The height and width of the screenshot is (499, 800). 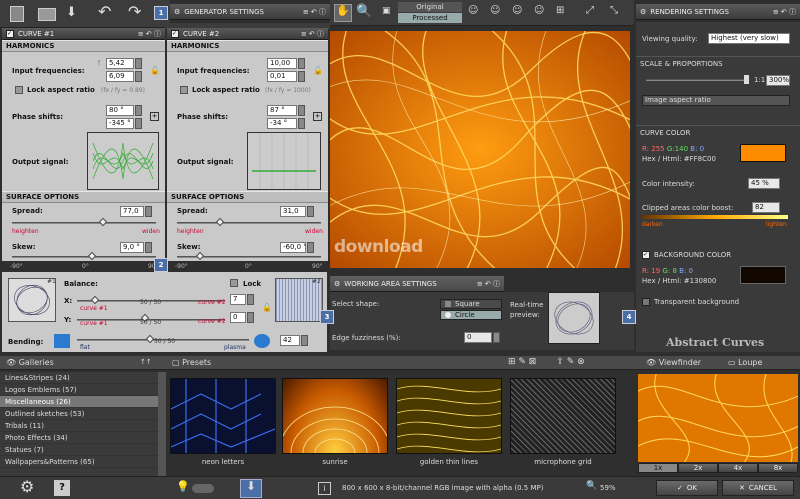 What do you see at coordinates (267, 307) in the screenshot?
I see `balance-lock-icon: 🔓` at bounding box center [267, 307].